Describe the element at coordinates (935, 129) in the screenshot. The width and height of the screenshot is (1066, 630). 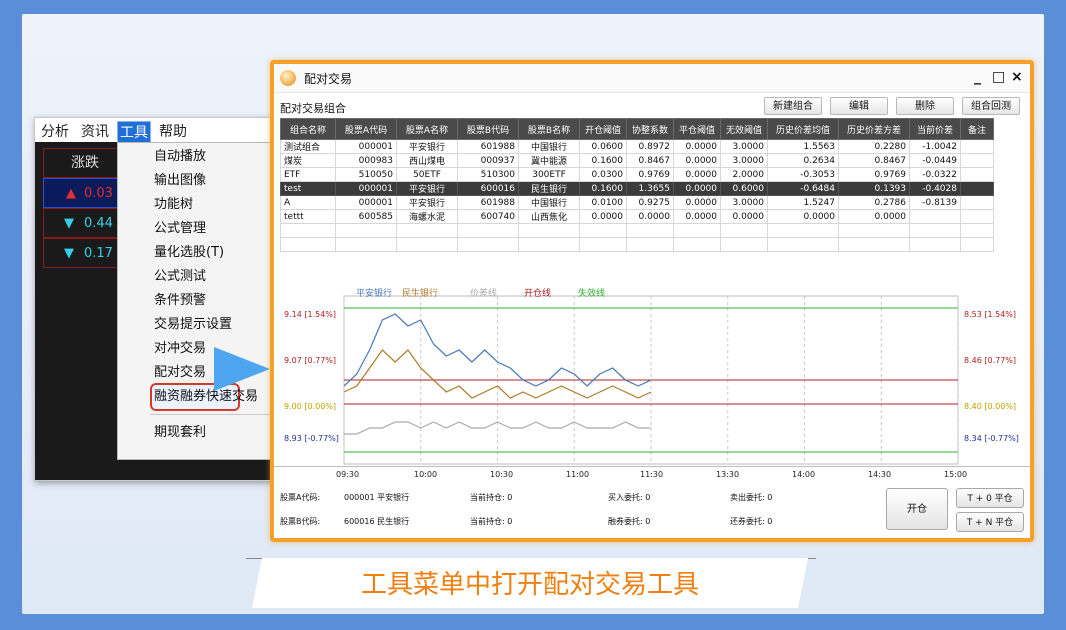
I see `column-header: 当前价差` at that location.